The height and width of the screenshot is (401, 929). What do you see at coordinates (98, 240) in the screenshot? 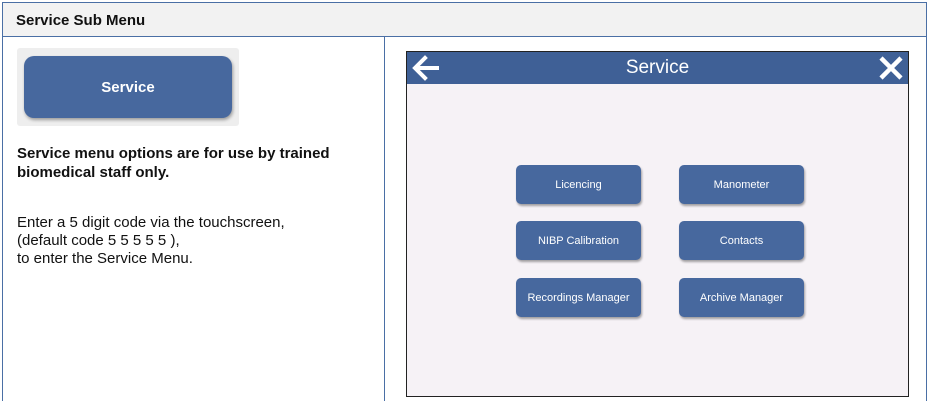
I see `instruction-line: (default code 5 5 5 5 5 ),` at bounding box center [98, 240].